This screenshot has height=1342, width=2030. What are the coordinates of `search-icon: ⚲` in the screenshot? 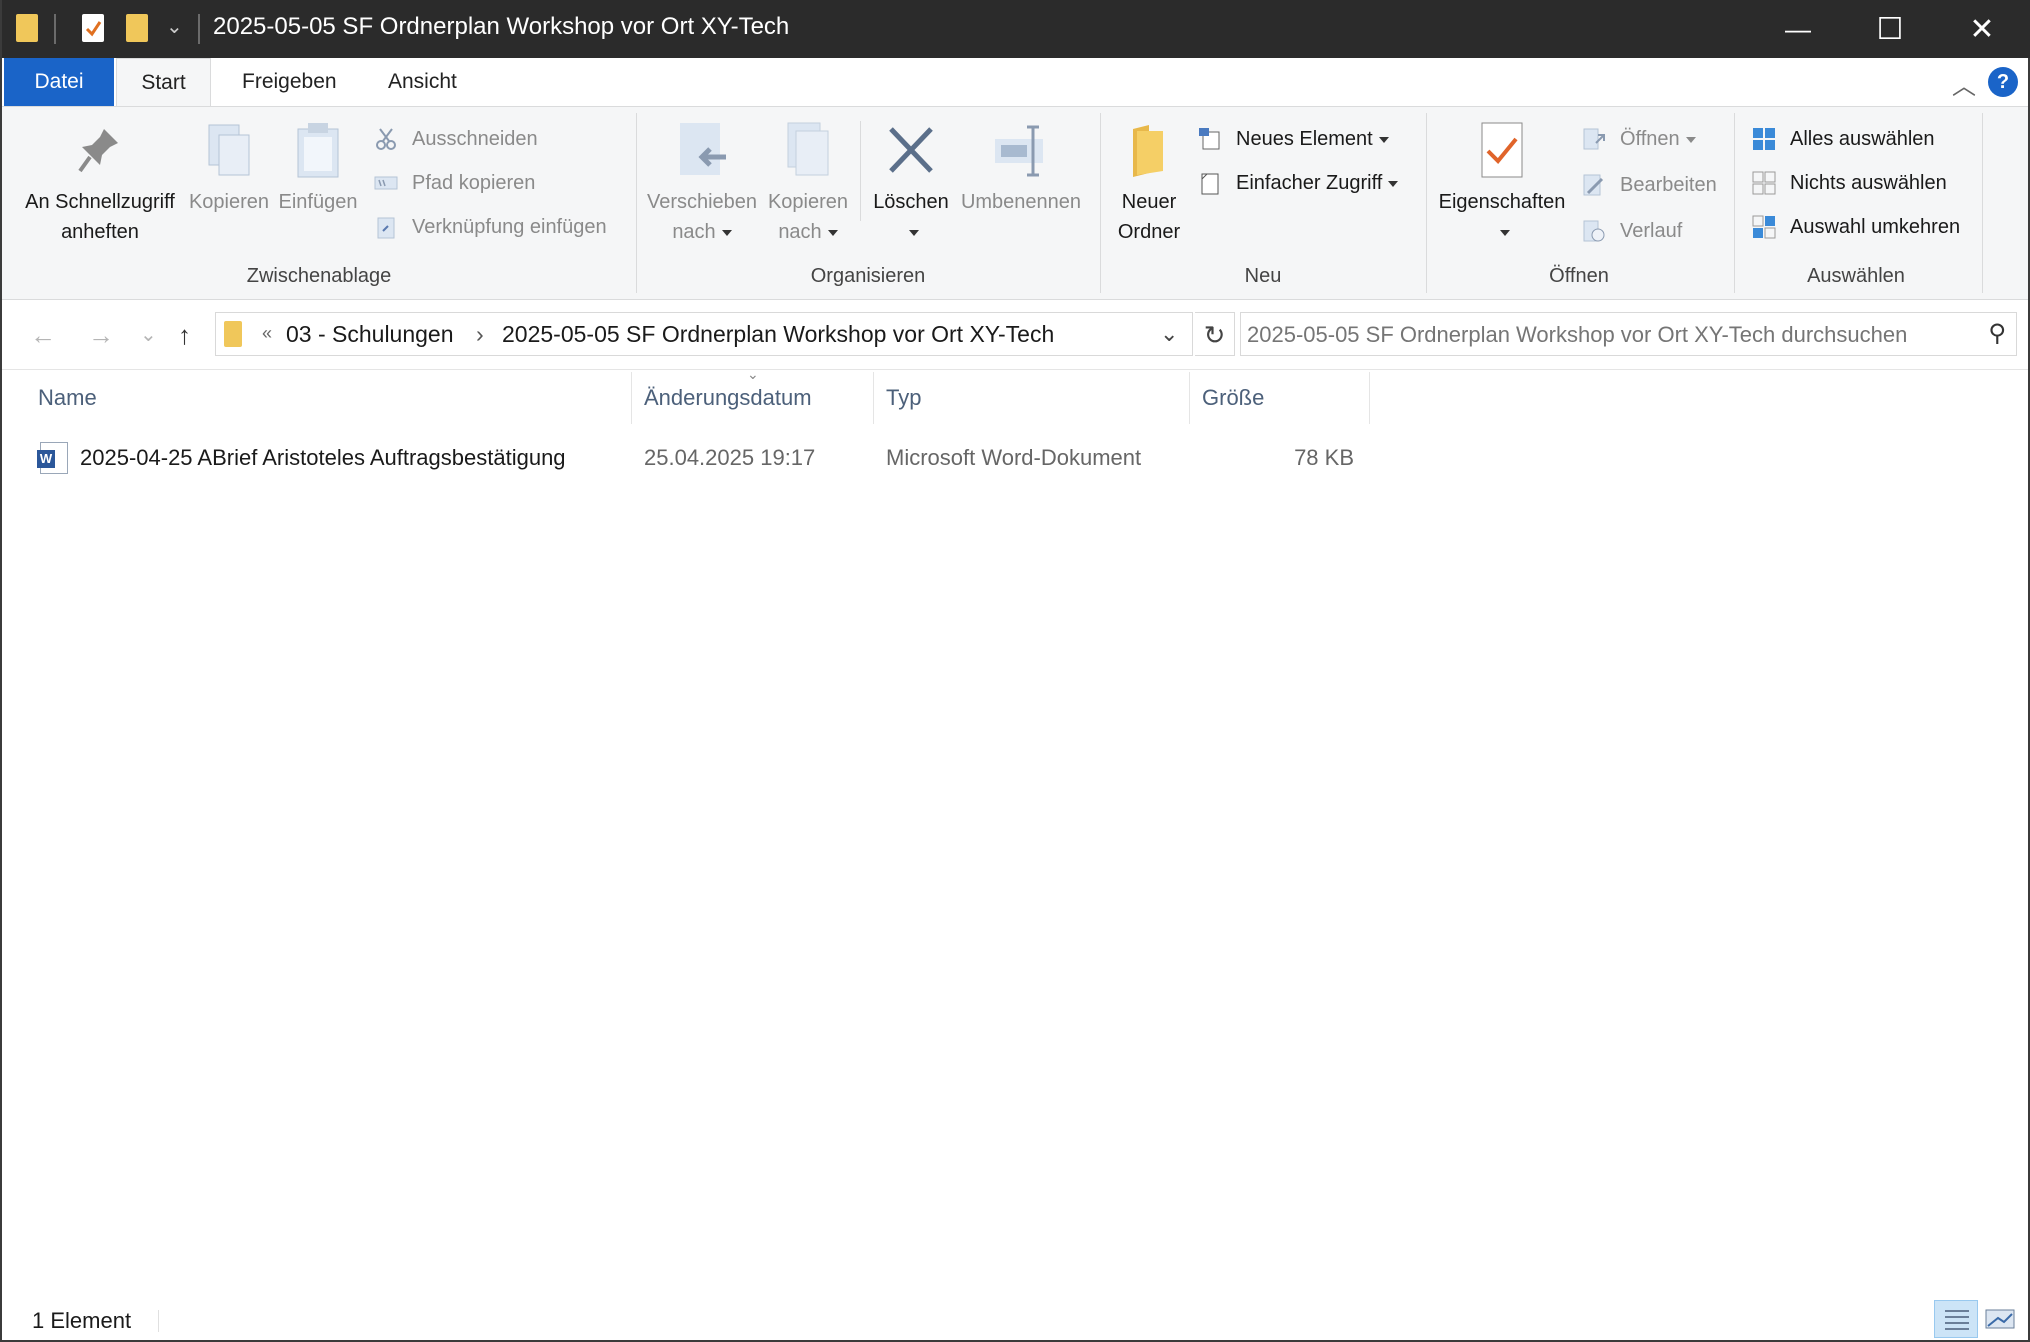 It's located at (1997, 333).